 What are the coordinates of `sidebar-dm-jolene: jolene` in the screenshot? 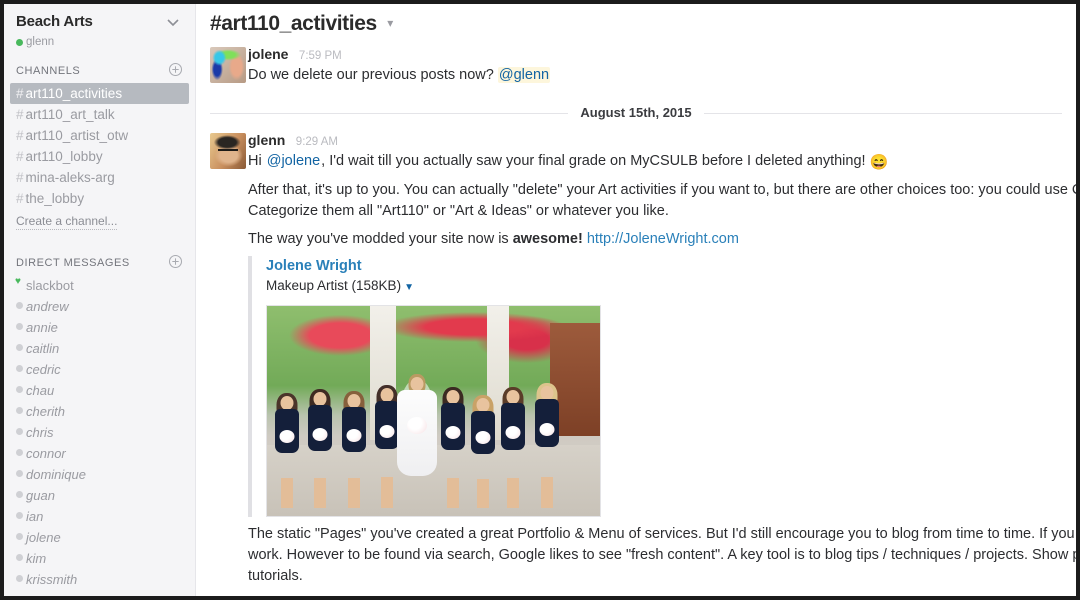 It's located at (99, 537).